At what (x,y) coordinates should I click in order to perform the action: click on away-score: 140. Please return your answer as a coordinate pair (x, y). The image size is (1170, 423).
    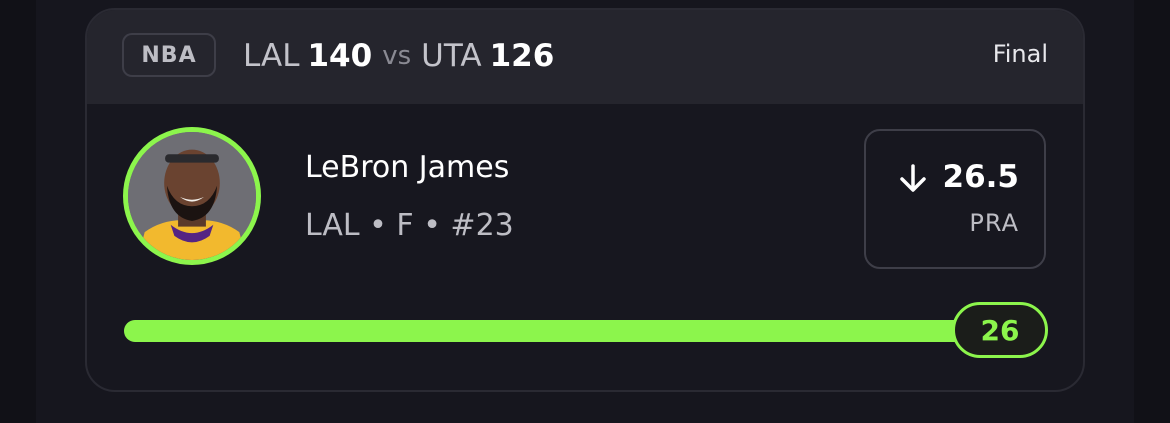
    Looking at the image, I should click on (340, 56).